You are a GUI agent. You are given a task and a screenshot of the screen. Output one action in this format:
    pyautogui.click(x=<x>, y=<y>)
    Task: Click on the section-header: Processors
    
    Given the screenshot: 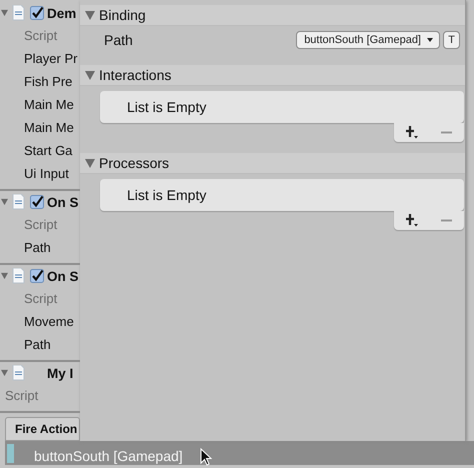 What is the action you would take?
    pyautogui.click(x=272, y=163)
    